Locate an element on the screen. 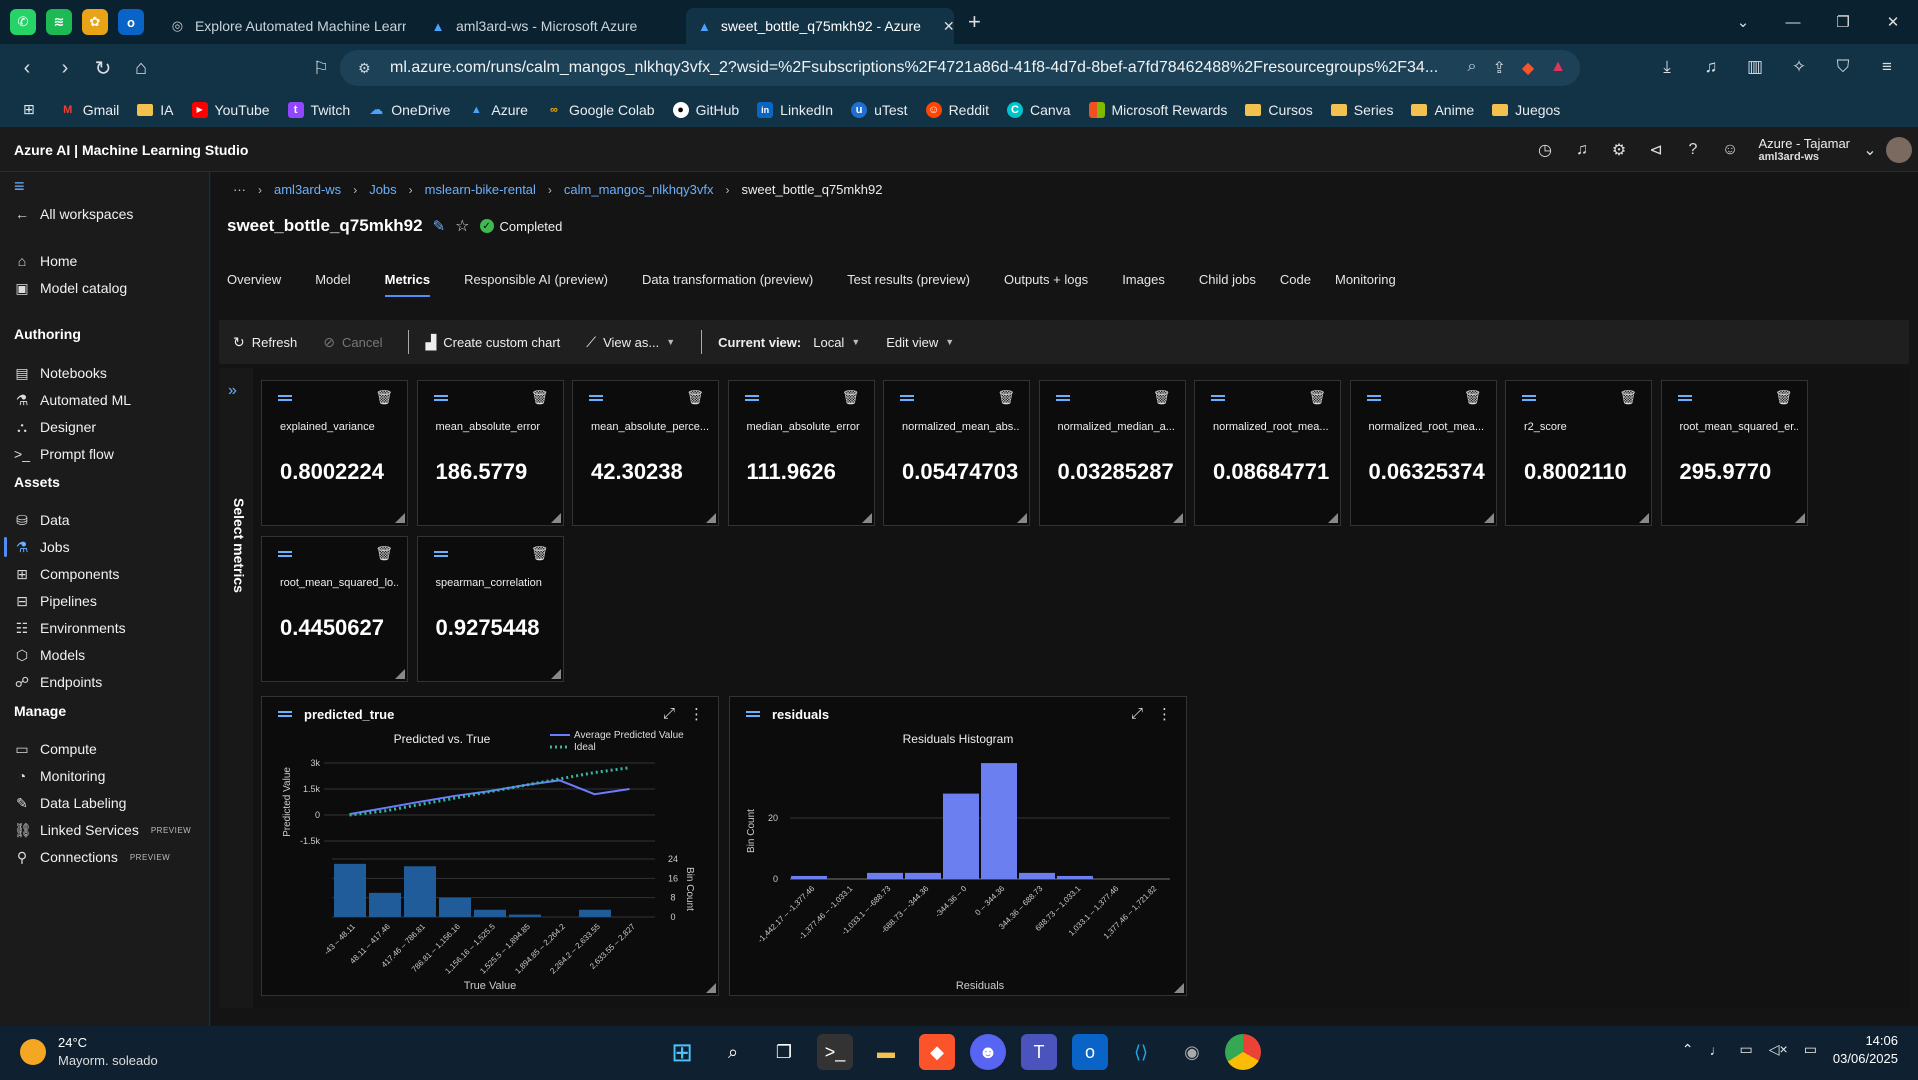 The image size is (1918, 1080). breadcrumb-overflow: ··· is located at coordinates (239, 189).